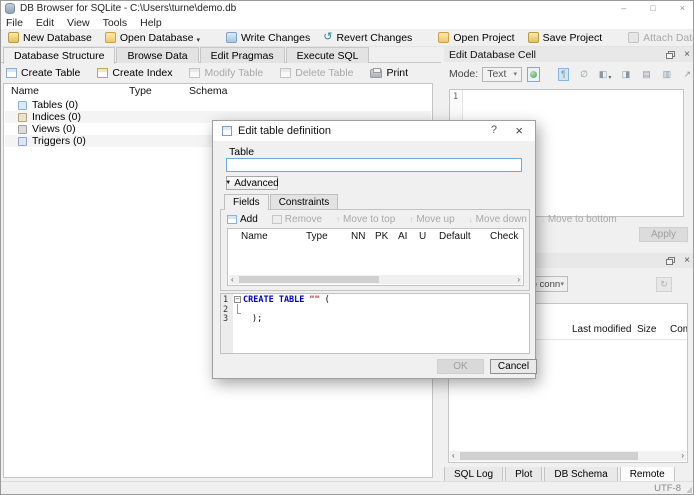 Image resolution: width=694 pixels, height=495 pixels. I want to click on tree-item-label: Indices (0), so click(57, 117).